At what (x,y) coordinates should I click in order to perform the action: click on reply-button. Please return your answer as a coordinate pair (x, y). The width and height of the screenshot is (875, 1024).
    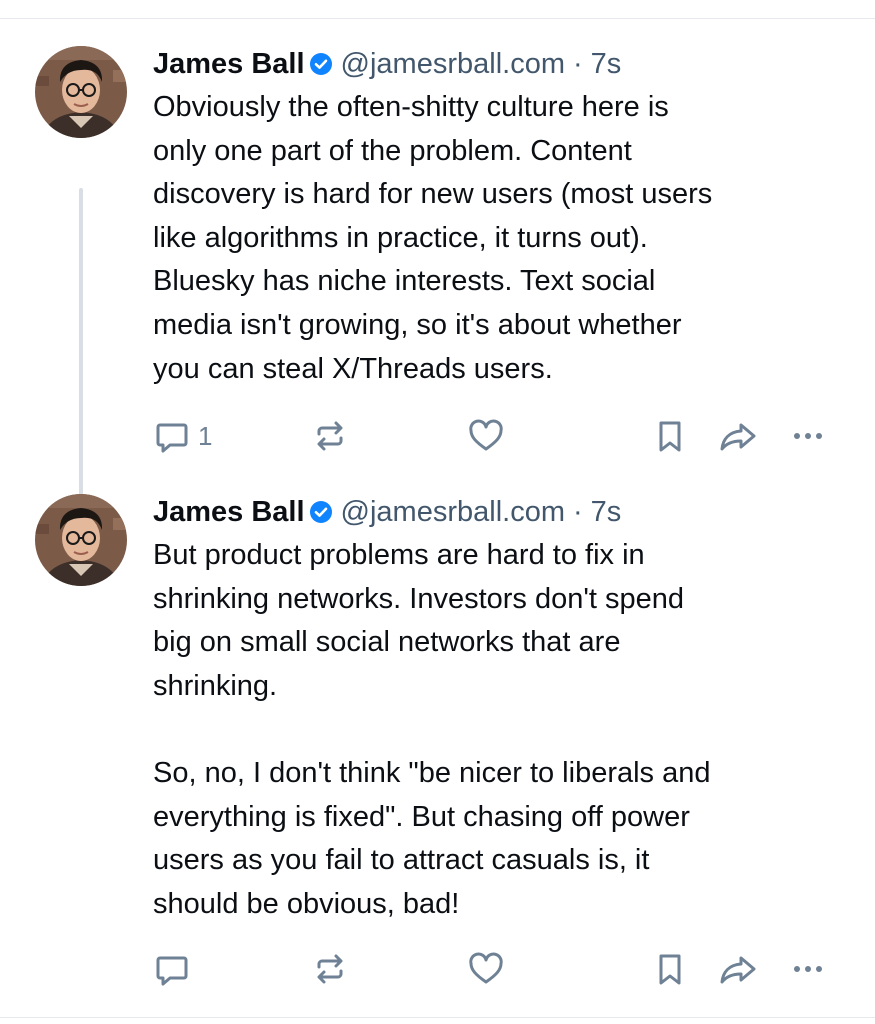
    Looking at the image, I should click on (175, 969).